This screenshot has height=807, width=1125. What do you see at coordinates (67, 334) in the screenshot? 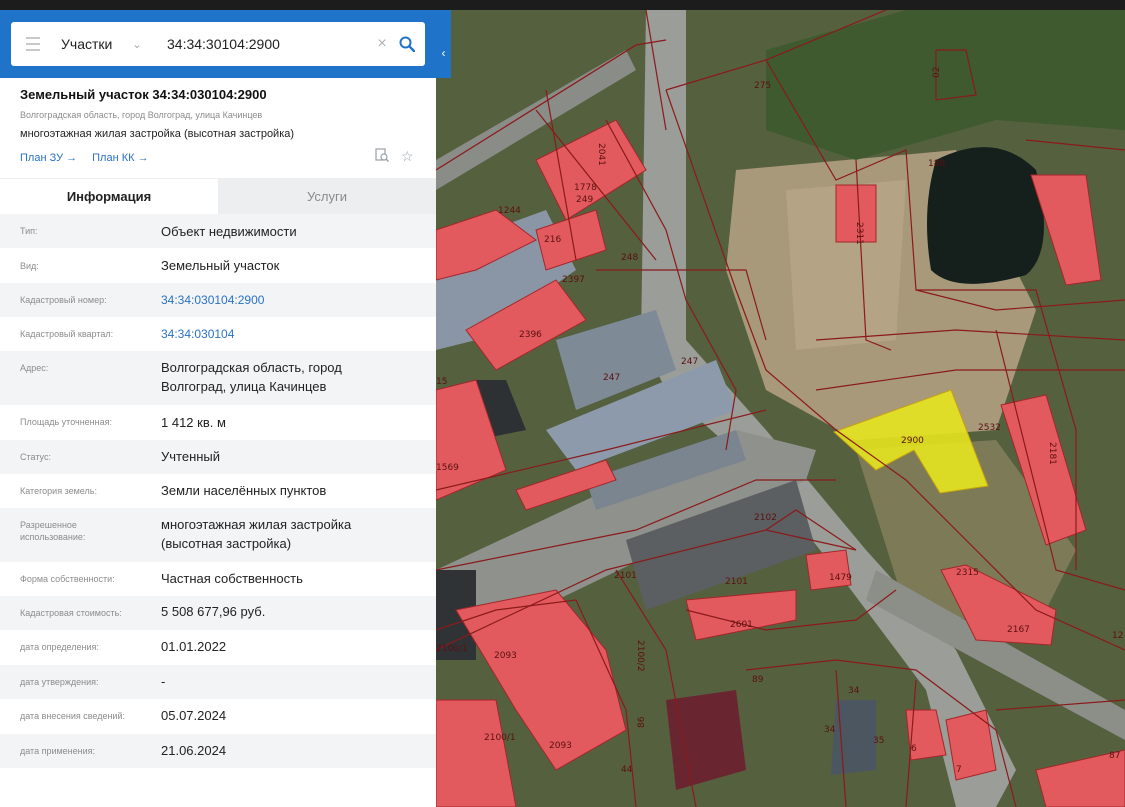
I see `info-label: Кадастровый квартал:` at bounding box center [67, 334].